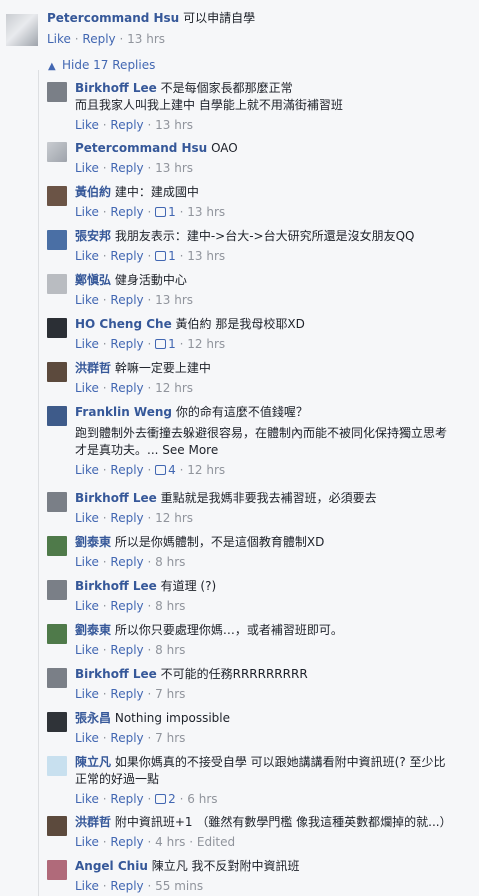 The height and width of the screenshot is (896, 479). Describe the element at coordinates (216, 842) in the screenshot. I see `edited-label: Edited` at that location.